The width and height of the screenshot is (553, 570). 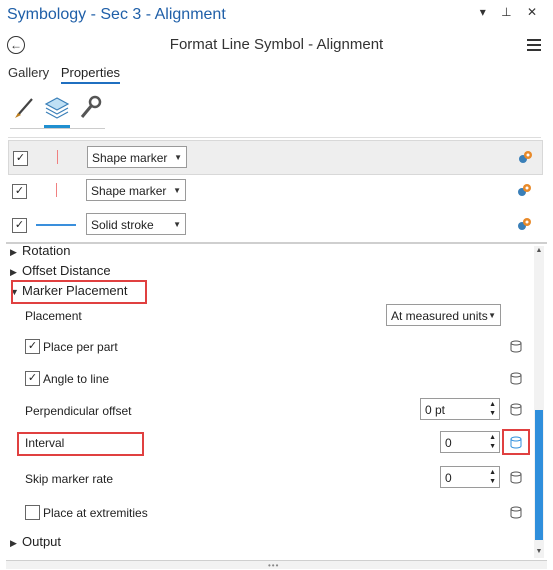 I want to click on place-per-part-label: Place per part, so click(x=80, y=347).